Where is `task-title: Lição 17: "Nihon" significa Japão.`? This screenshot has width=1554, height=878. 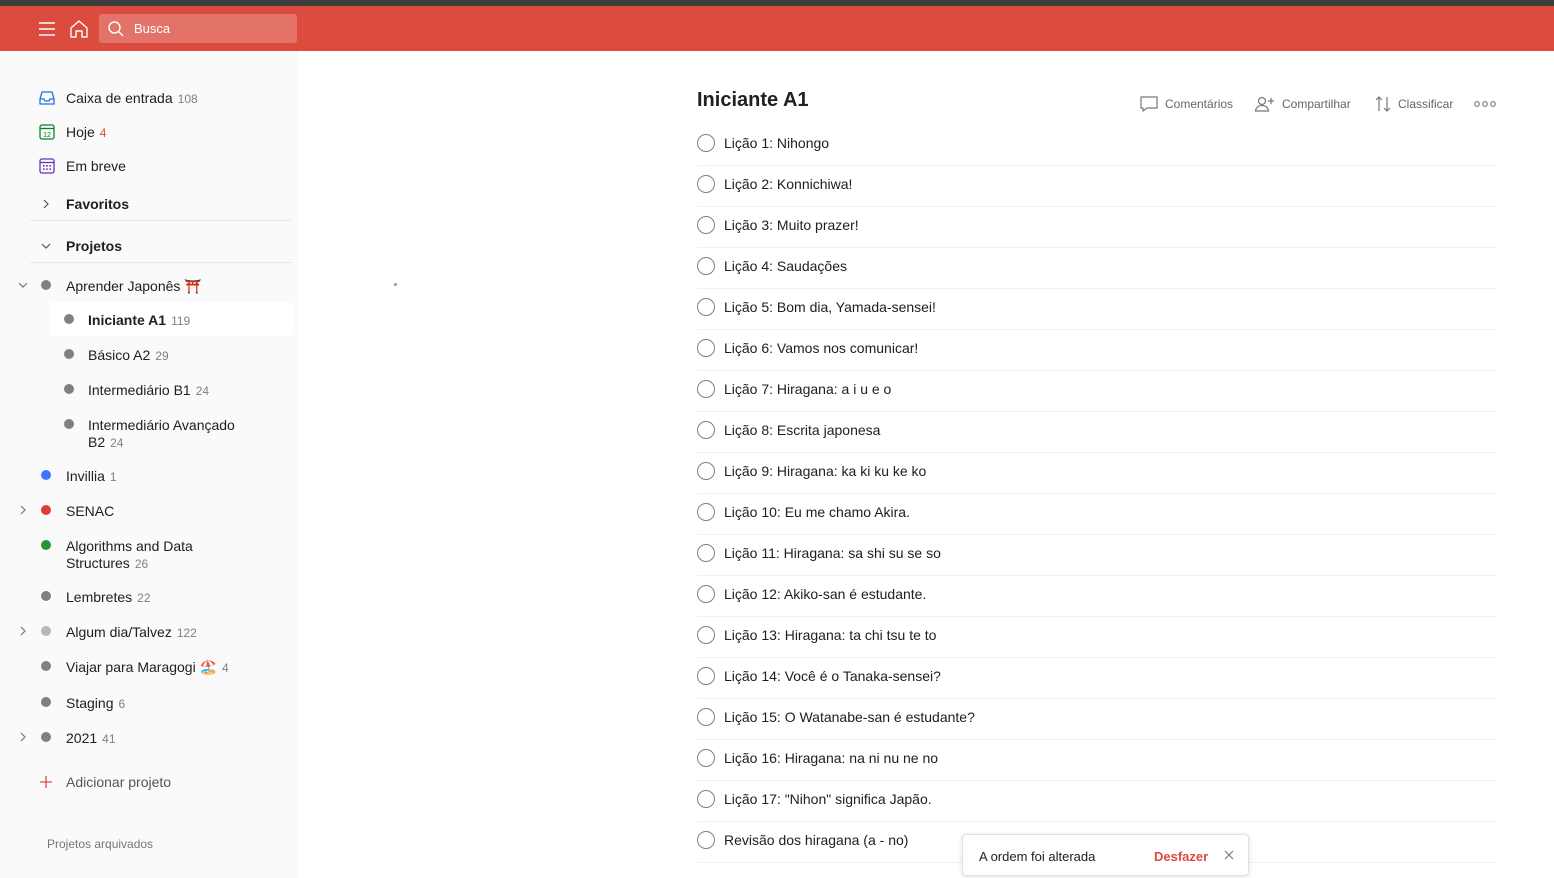 task-title: Lição 17: "Nihon" significa Japão. is located at coordinates (828, 799).